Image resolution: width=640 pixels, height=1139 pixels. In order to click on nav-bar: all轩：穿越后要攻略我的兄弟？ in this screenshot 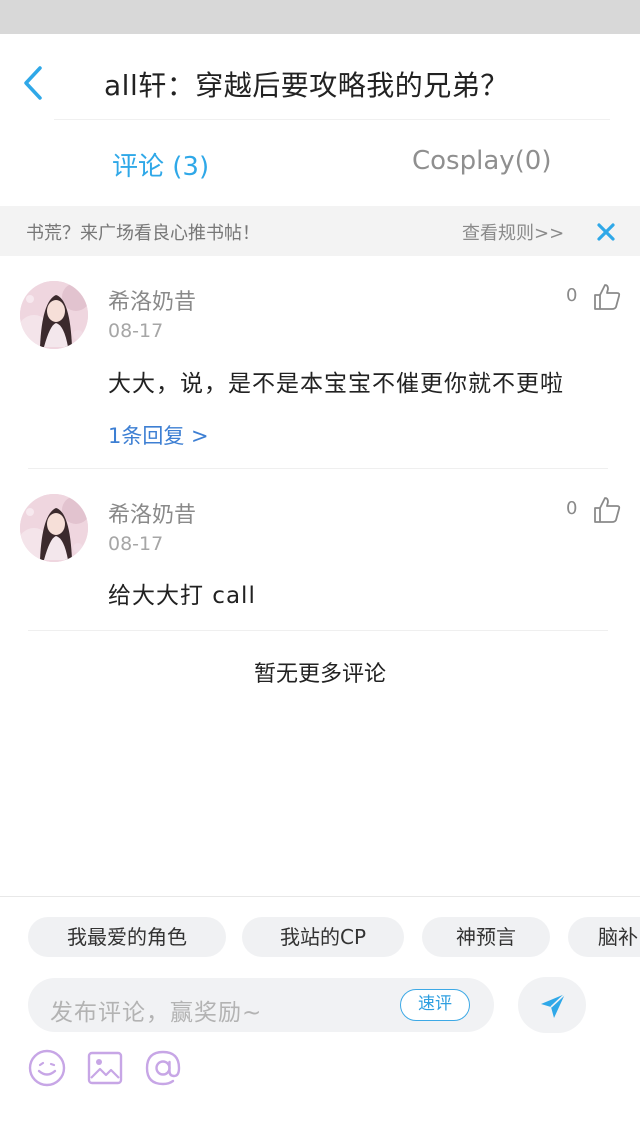, I will do `click(320, 77)`.